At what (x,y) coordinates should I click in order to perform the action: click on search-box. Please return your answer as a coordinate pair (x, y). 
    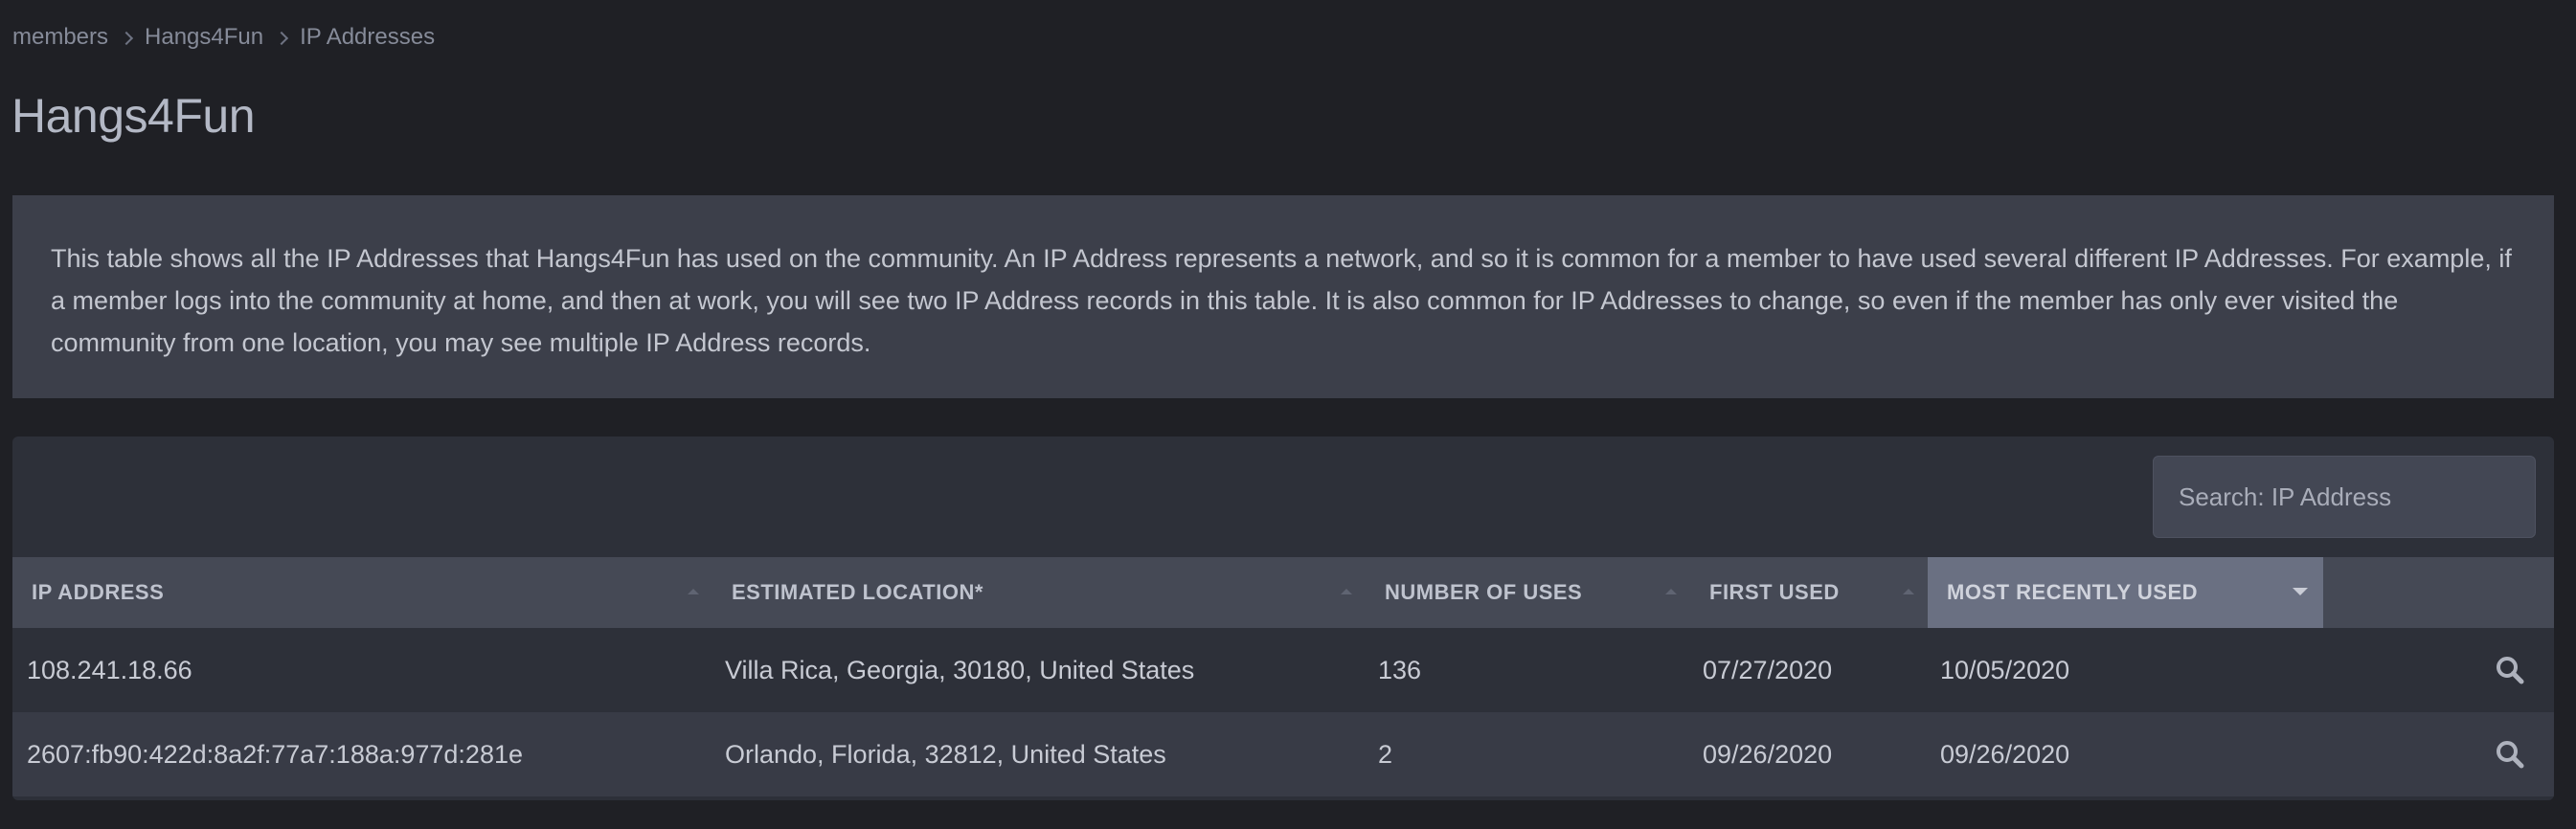
    Looking at the image, I should click on (2344, 497).